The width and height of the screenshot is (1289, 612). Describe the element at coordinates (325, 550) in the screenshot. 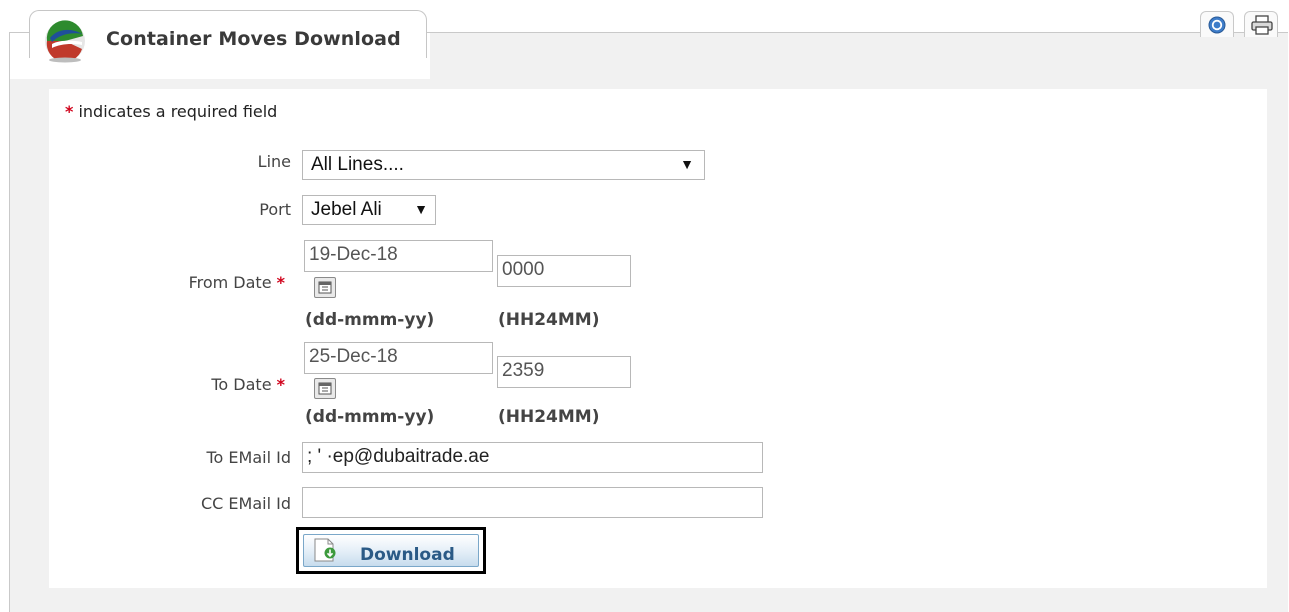

I see `download-icon` at that location.